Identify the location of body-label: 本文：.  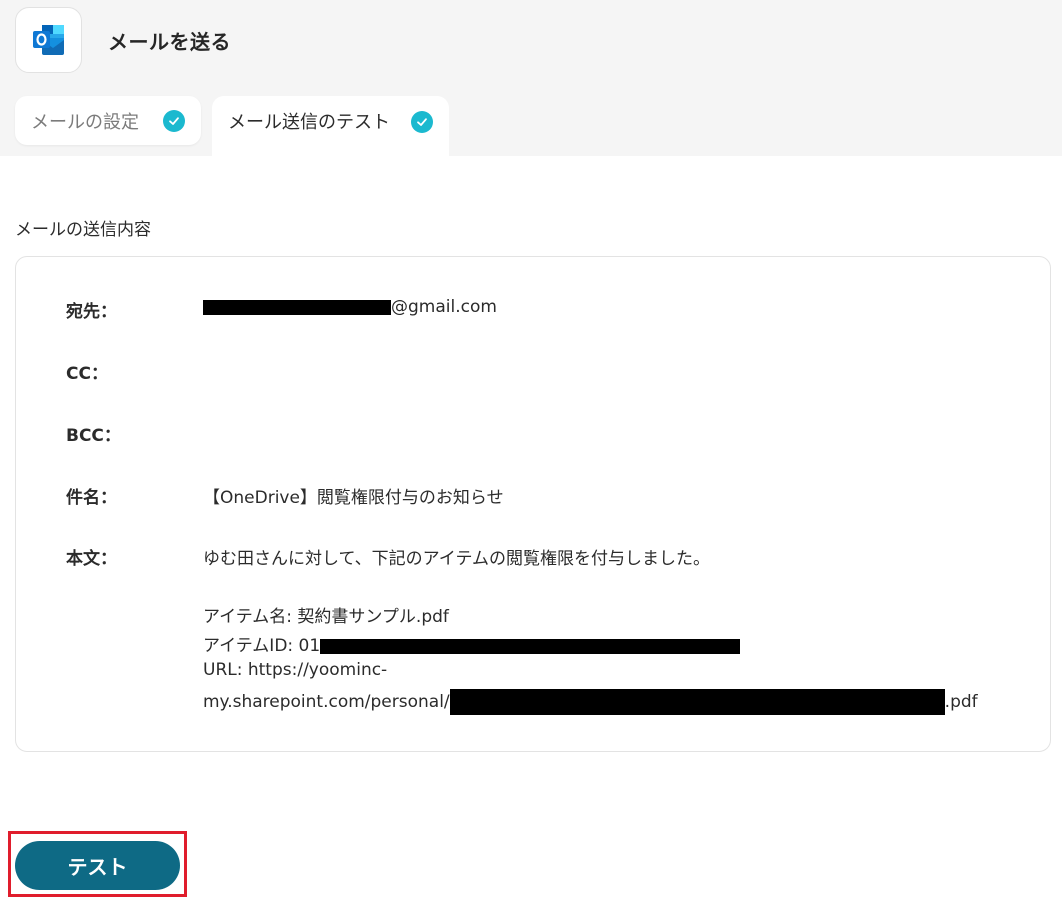
(91, 559).